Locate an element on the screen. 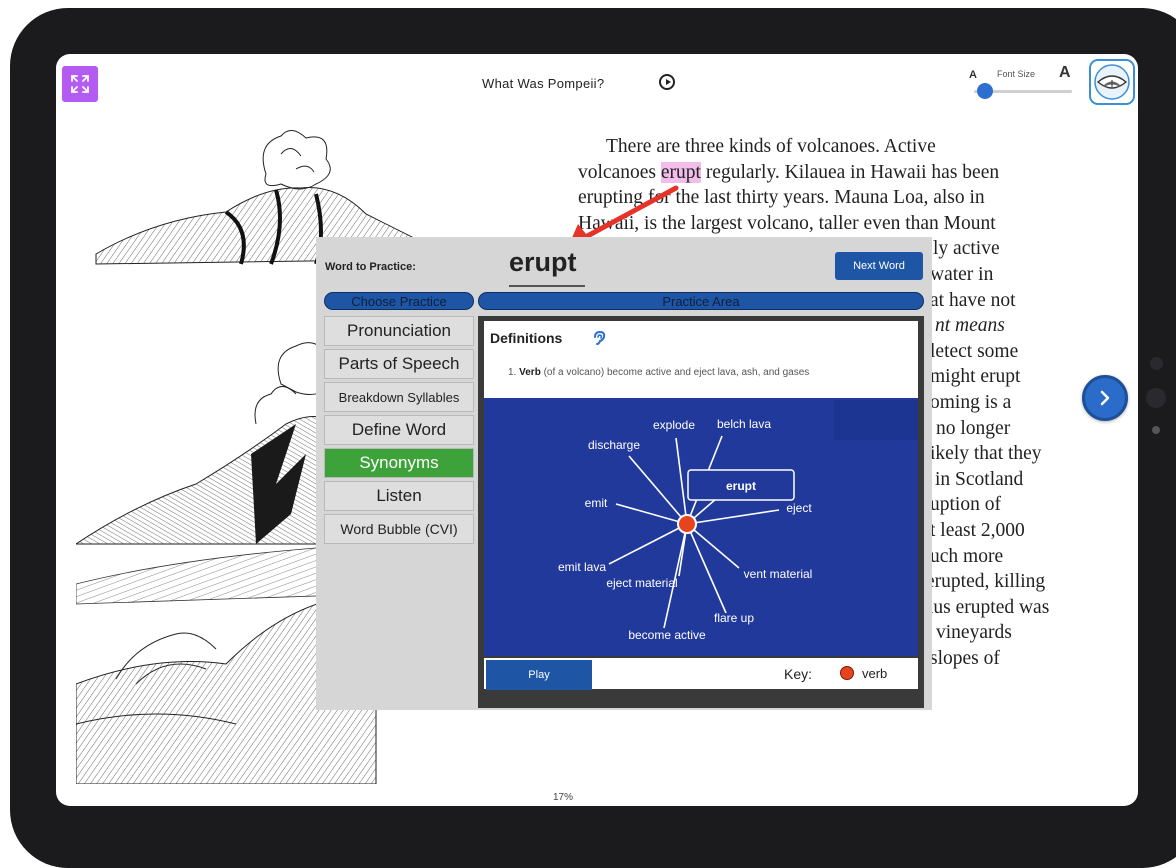  synonym-emit: emit is located at coordinates (596, 503).